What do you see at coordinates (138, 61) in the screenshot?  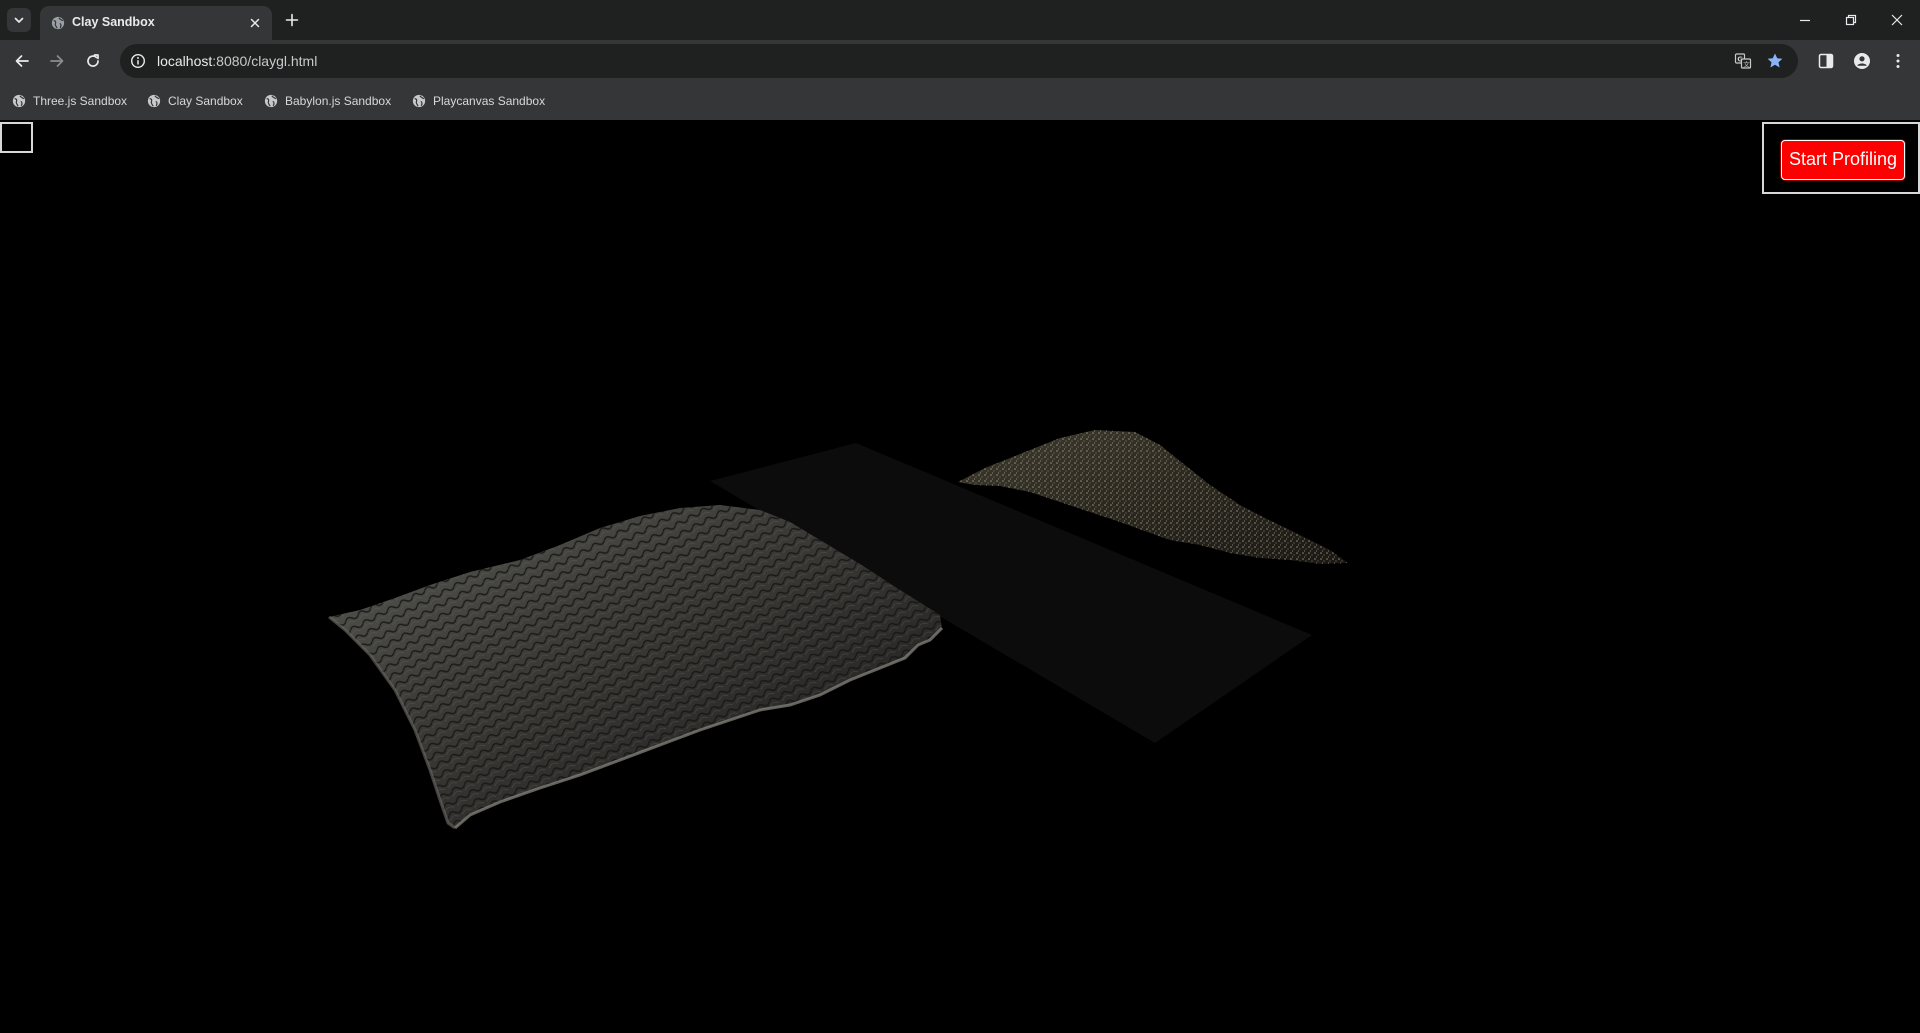 I see `info-icon` at bounding box center [138, 61].